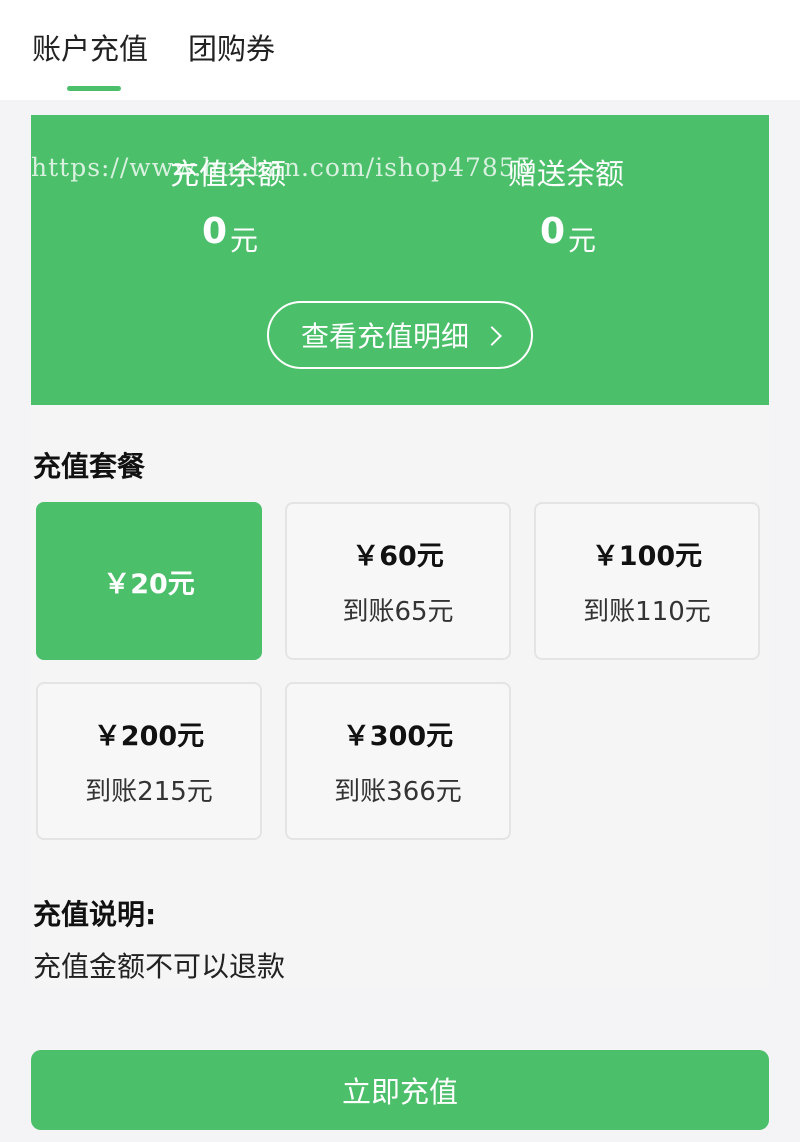 This screenshot has height=1142, width=800. What do you see at coordinates (400, 50) in the screenshot?
I see `tab-bar: 账户充值 团购券` at bounding box center [400, 50].